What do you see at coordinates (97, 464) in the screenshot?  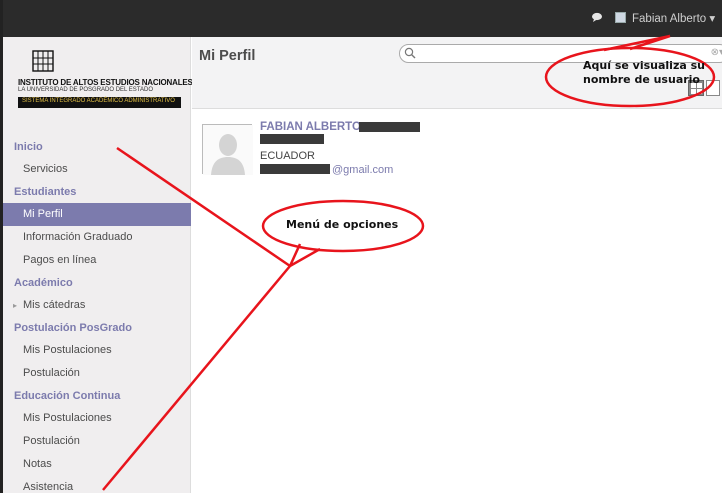 I see `sidebar-item-notas: Notas` at bounding box center [97, 464].